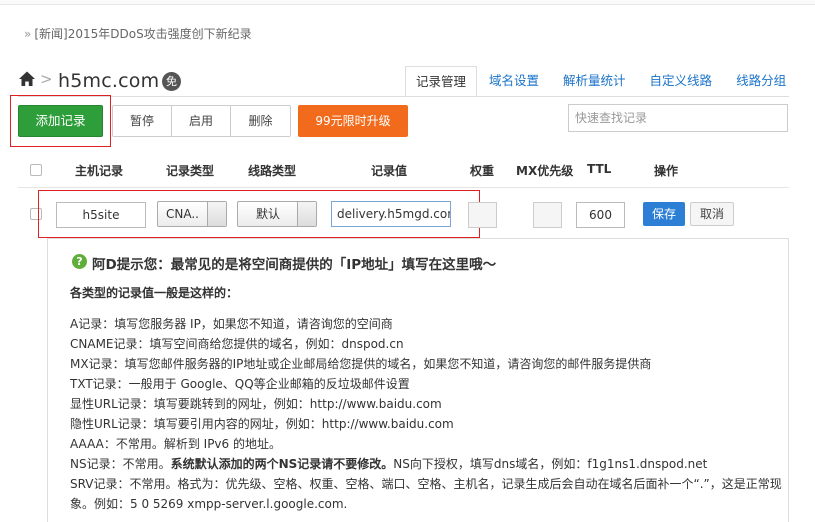 The image size is (815, 522). I want to click on free-plan-badge-icon: 免, so click(171, 81).